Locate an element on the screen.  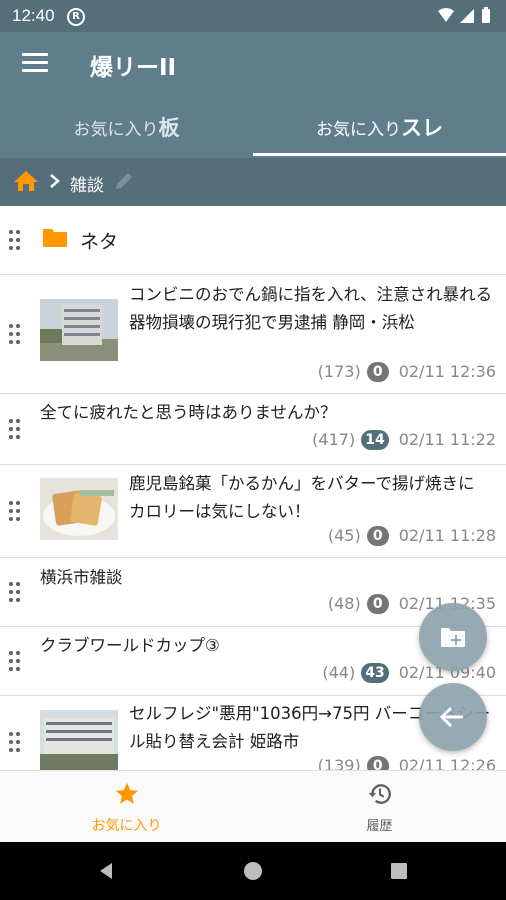
nav-label: 履歴 is located at coordinates (379, 826).